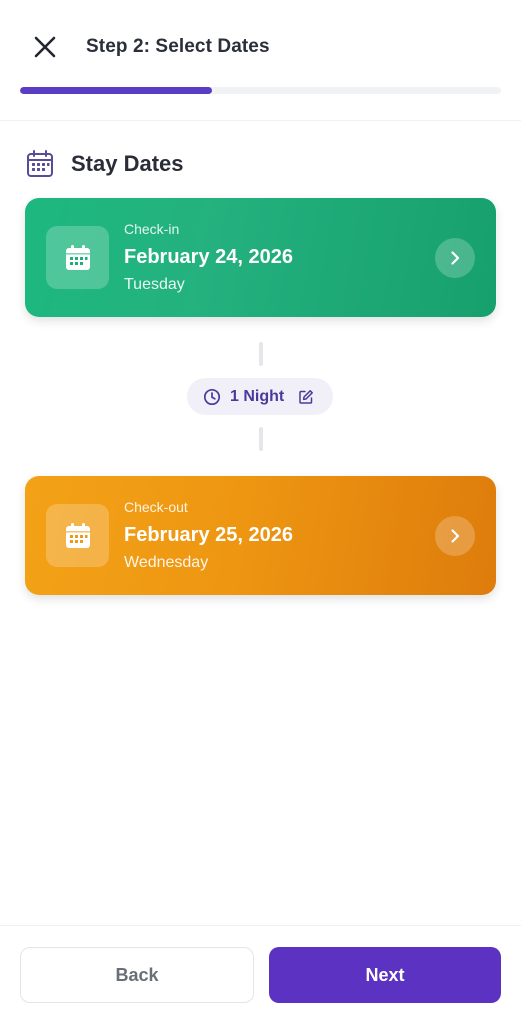 The image size is (521, 1024). What do you see at coordinates (137, 975) in the screenshot?
I see `back-button: Back` at bounding box center [137, 975].